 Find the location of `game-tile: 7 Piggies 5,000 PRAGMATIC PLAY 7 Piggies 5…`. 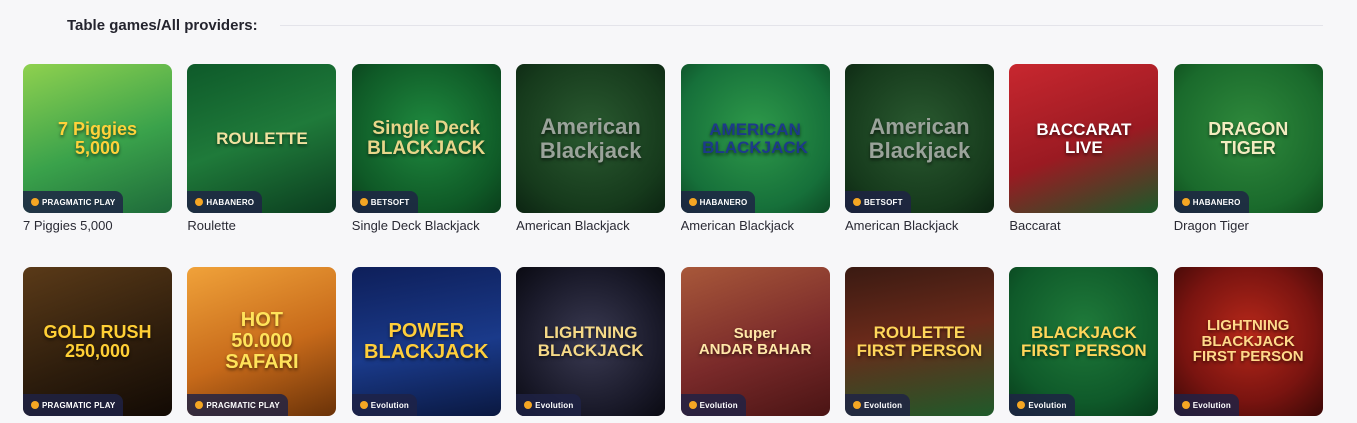

game-tile: 7 Piggies 5,000 PRAGMATIC PLAY 7 Piggies 5… is located at coordinates (97, 148).